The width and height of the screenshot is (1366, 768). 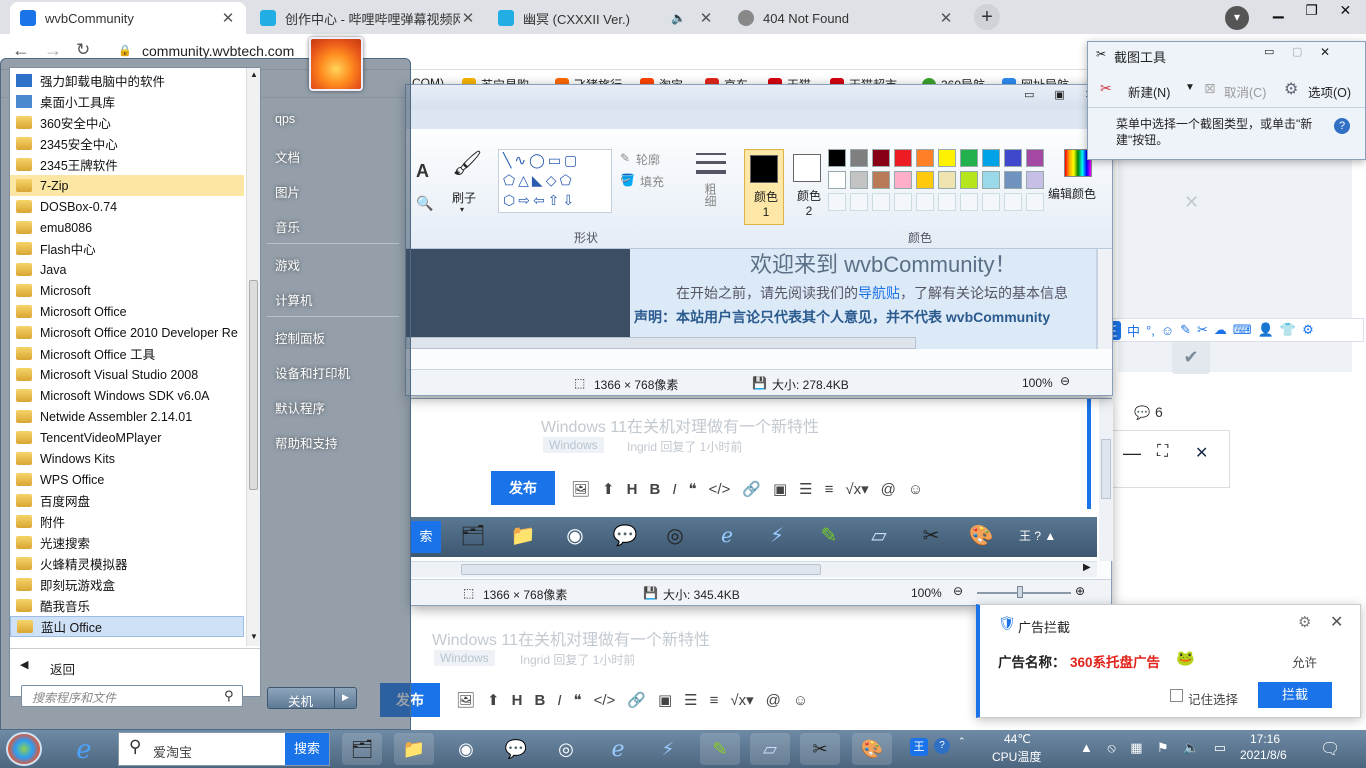 What do you see at coordinates (466, 184) in the screenshot?
I see `brush-tool: 🖌 刷子 ▾` at bounding box center [466, 184].